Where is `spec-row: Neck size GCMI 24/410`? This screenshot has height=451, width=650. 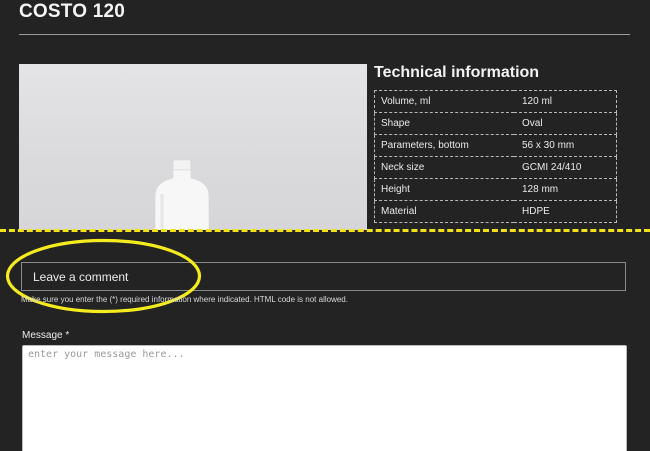
spec-row: Neck size GCMI 24/410 is located at coordinates (495, 167).